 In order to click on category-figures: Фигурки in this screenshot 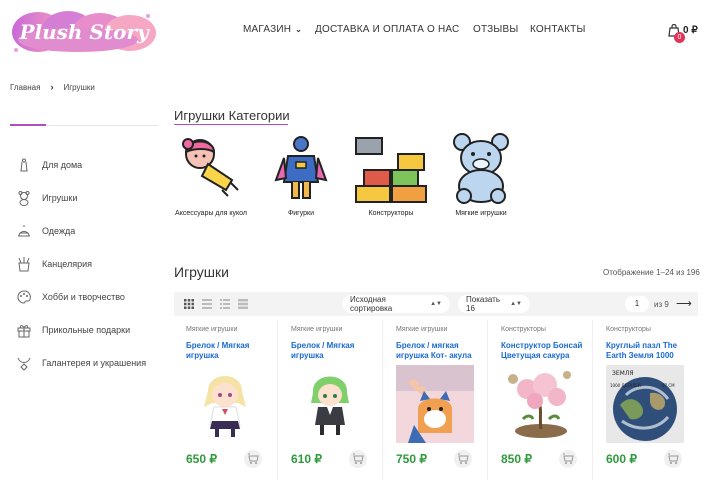, I will do `click(301, 174)`.